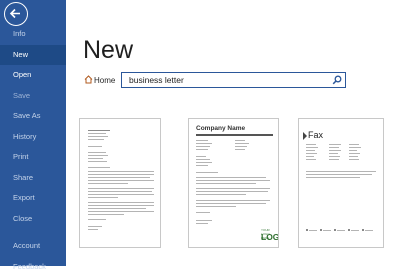  I want to click on logo-placeholder: LOGO, so click(270, 236).